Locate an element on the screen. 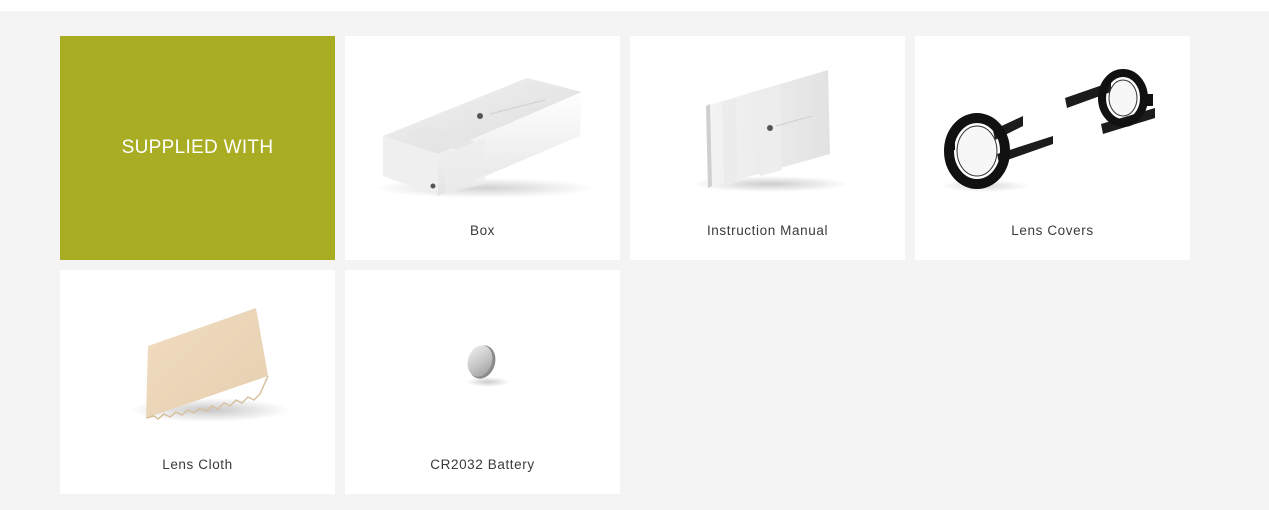  item-label: CR2032 Battery is located at coordinates (482, 464).